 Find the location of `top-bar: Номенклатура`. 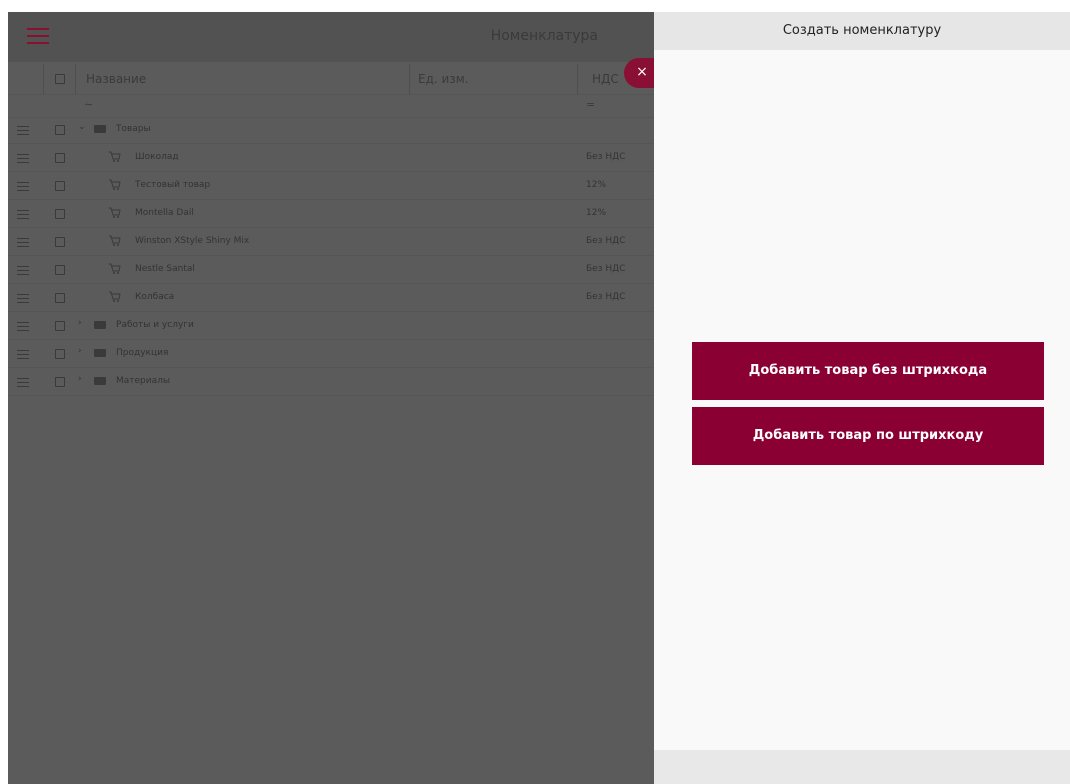

top-bar: Номенклатура is located at coordinates (331, 37).